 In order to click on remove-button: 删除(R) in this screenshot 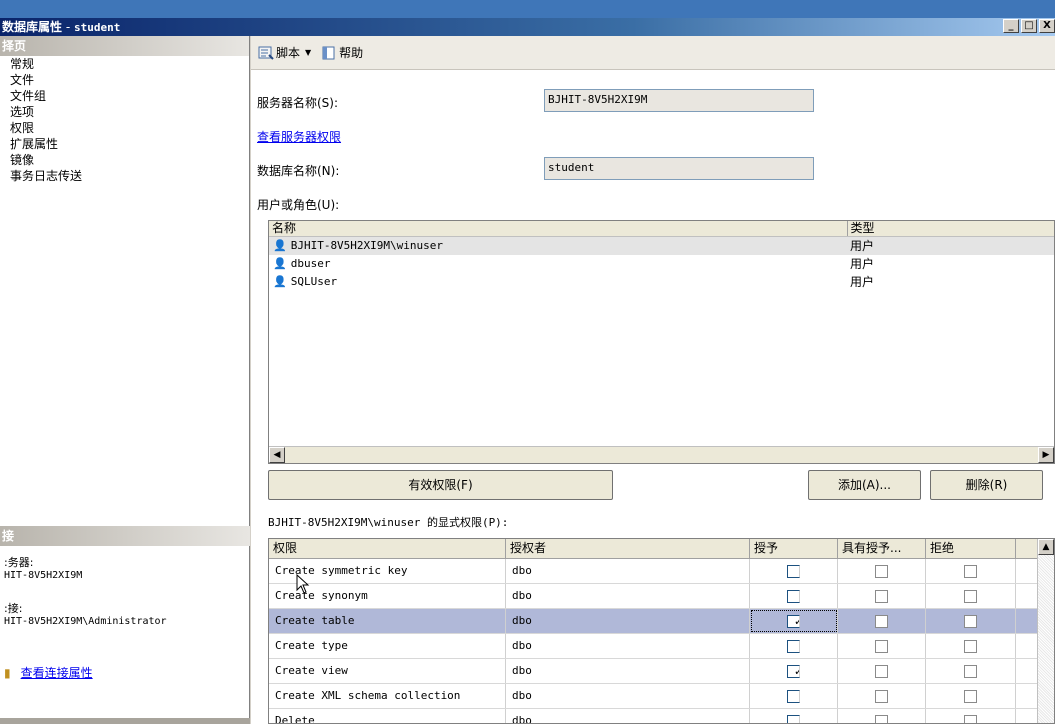, I will do `click(986, 485)`.